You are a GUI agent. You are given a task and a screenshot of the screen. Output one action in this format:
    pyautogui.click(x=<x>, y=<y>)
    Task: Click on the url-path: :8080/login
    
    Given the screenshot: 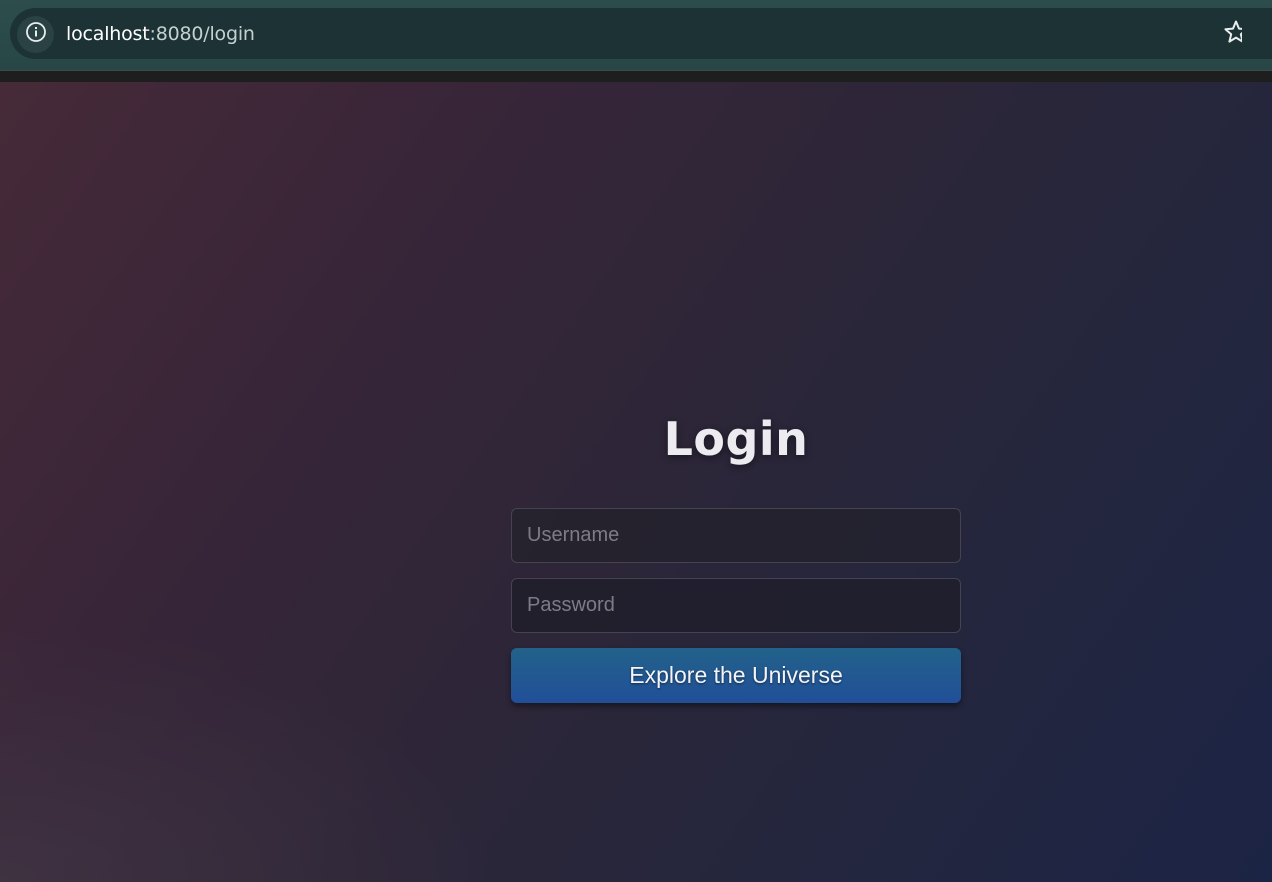 What is the action you would take?
    pyautogui.click(x=202, y=34)
    